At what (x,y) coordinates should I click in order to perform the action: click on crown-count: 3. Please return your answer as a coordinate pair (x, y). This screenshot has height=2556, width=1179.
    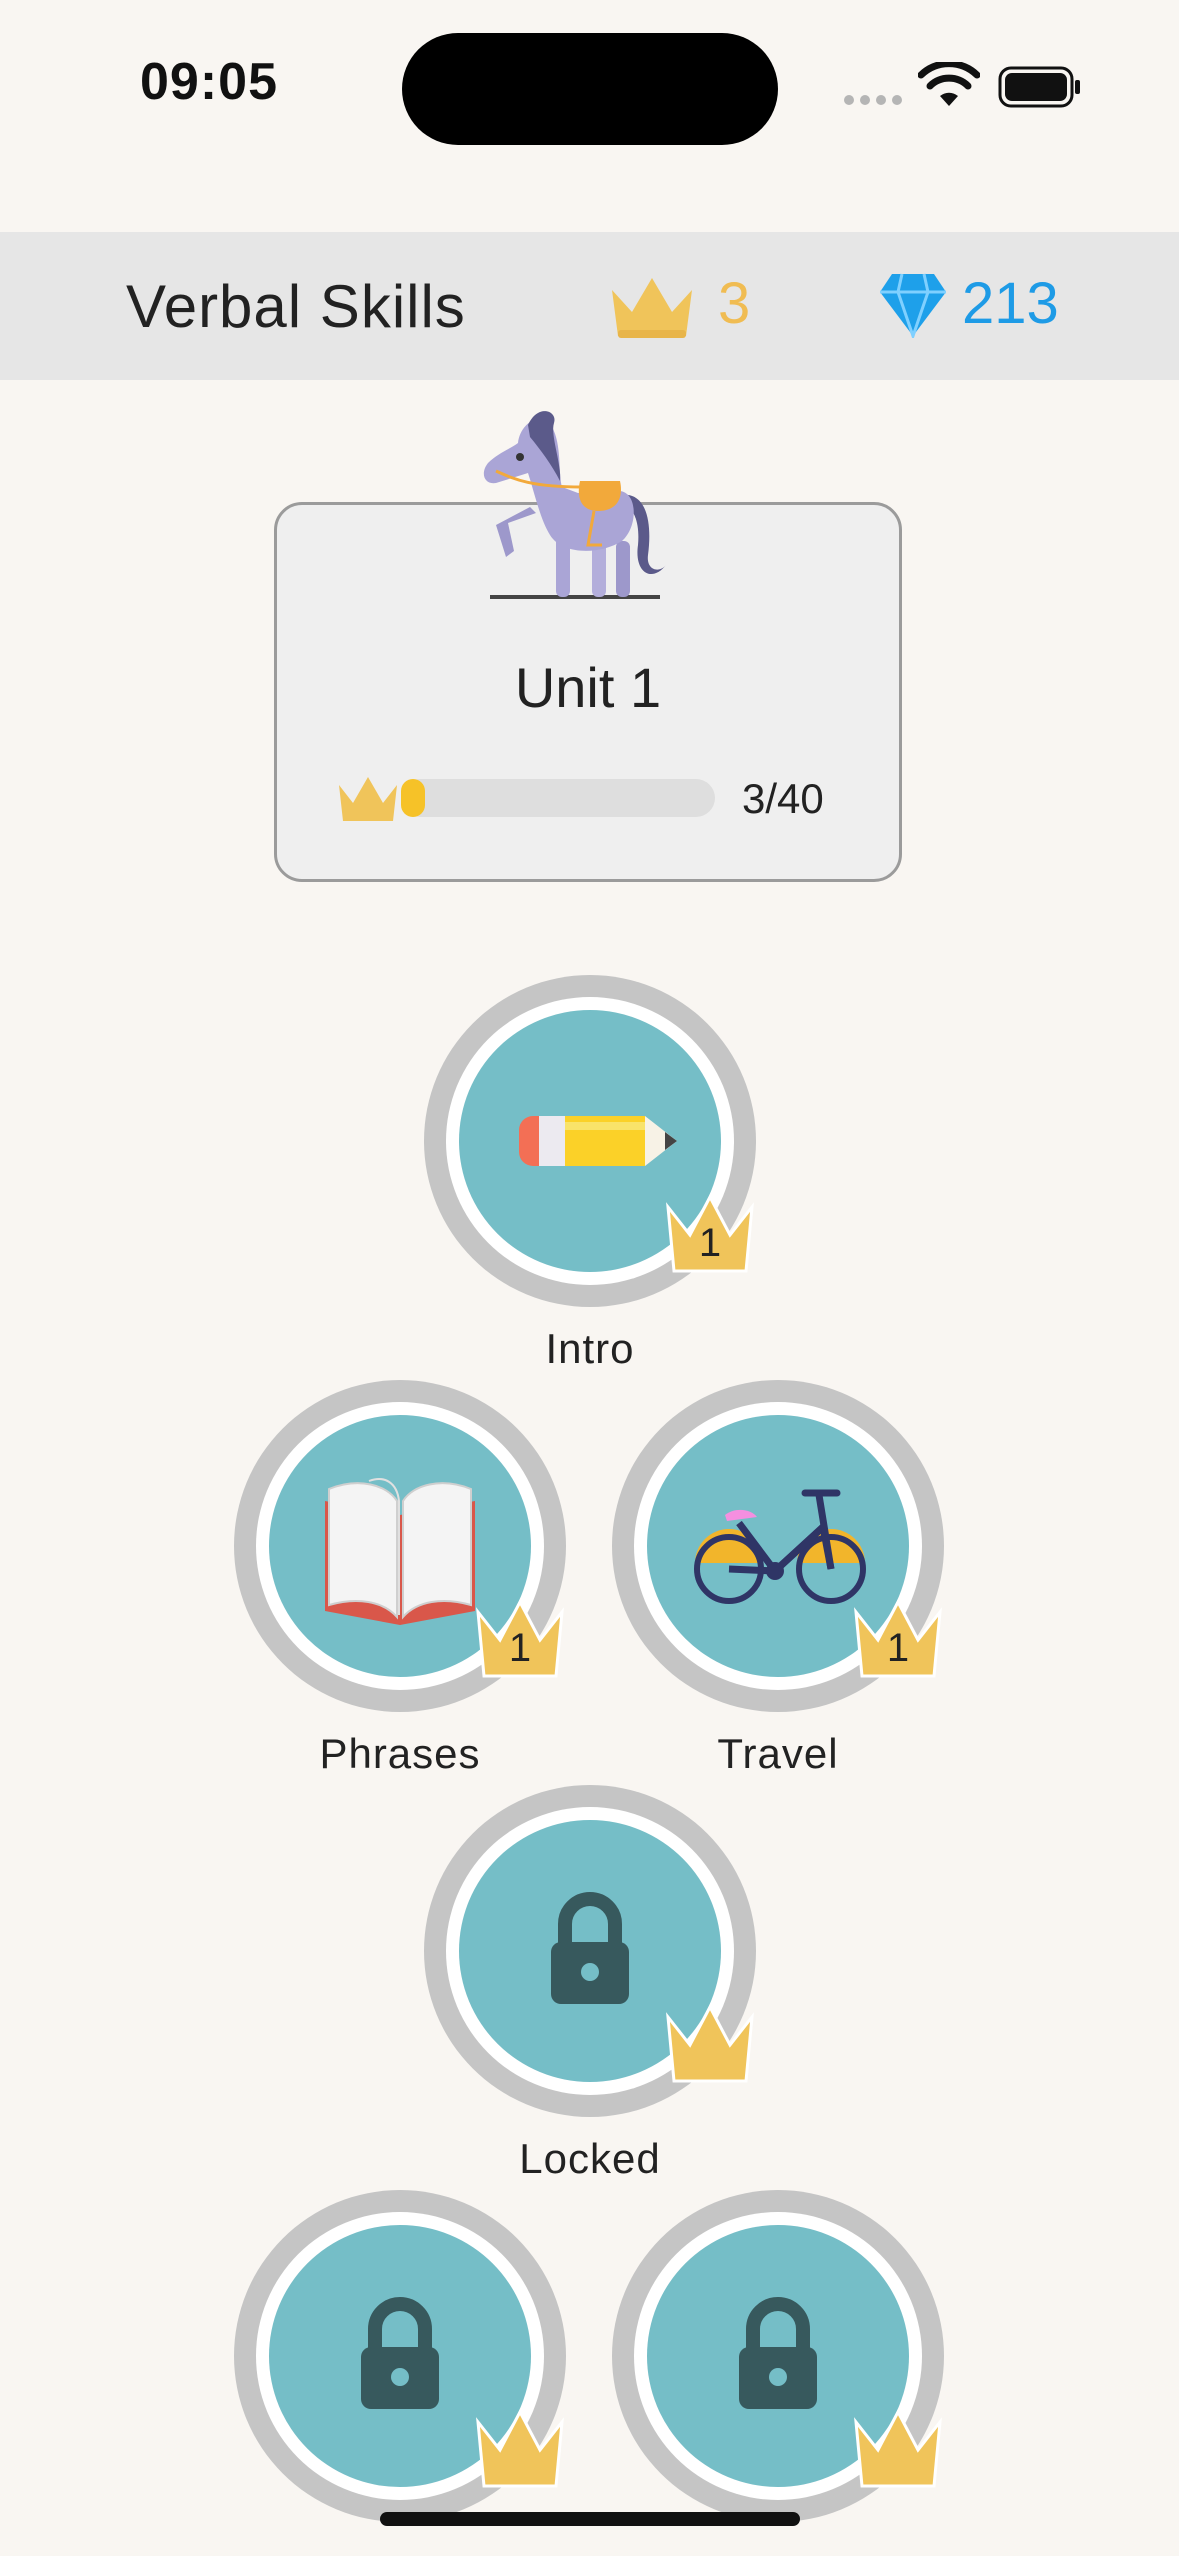
    Looking at the image, I should click on (734, 303).